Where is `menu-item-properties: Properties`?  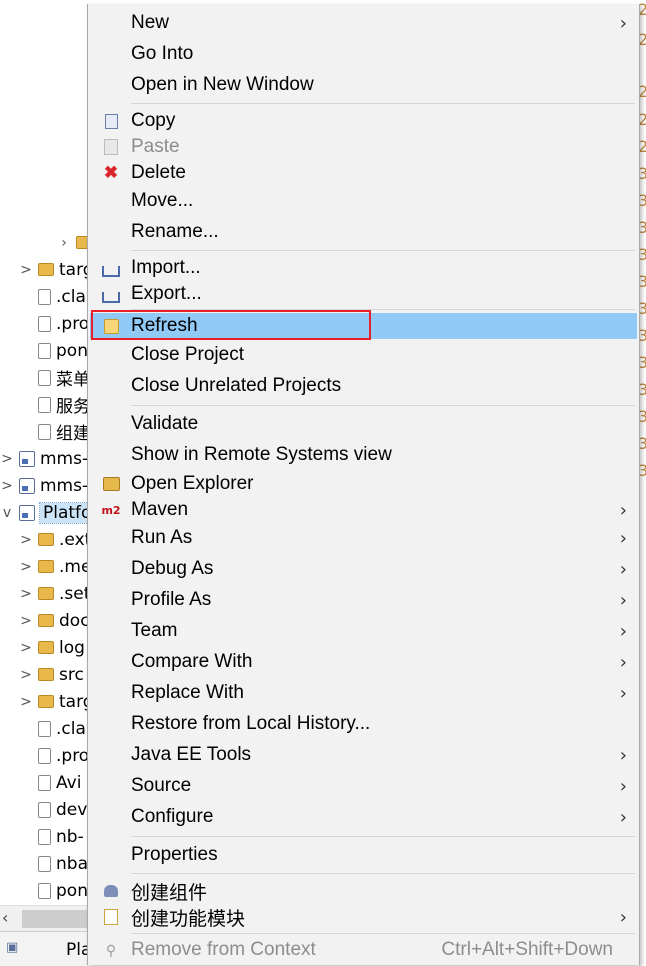
menu-item-properties: Properties is located at coordinates (363, 855).